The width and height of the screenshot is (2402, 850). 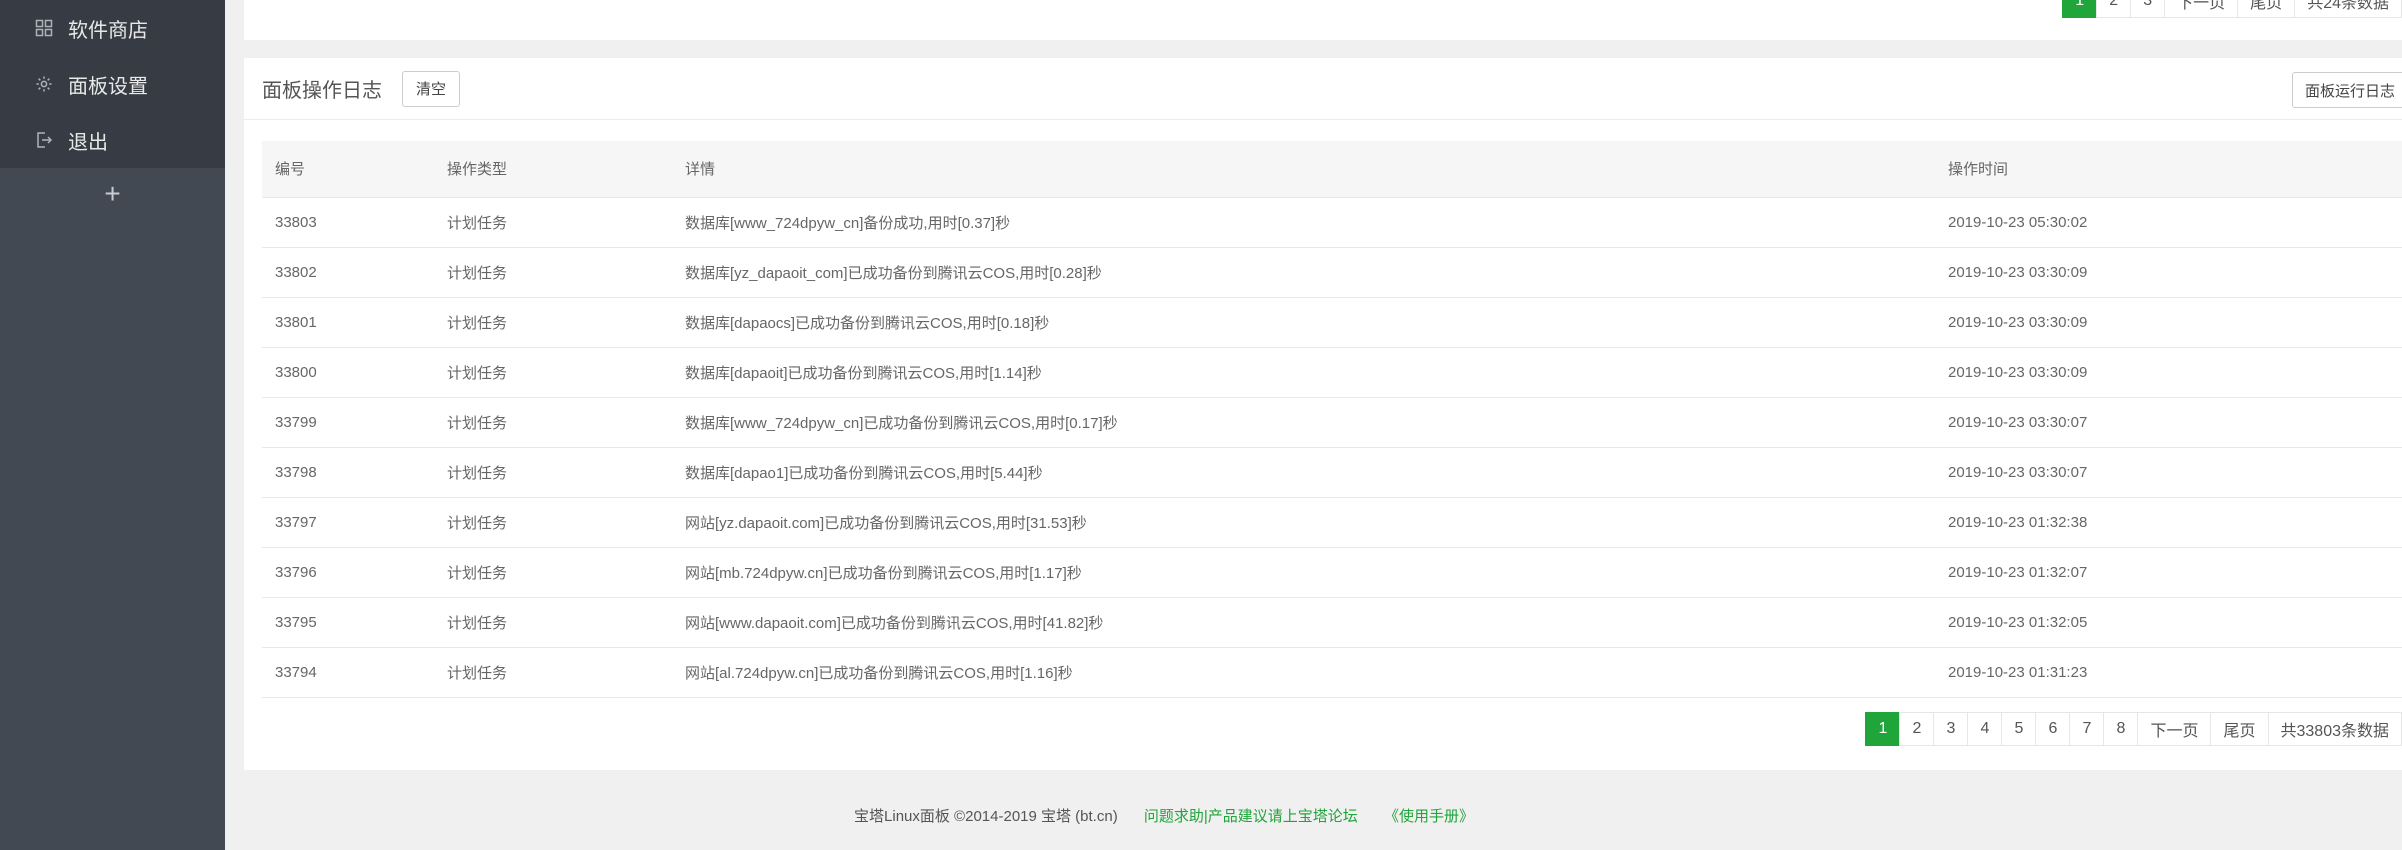 I want to click on panel-title: 面板操作日志, so click(x=322, y=91).